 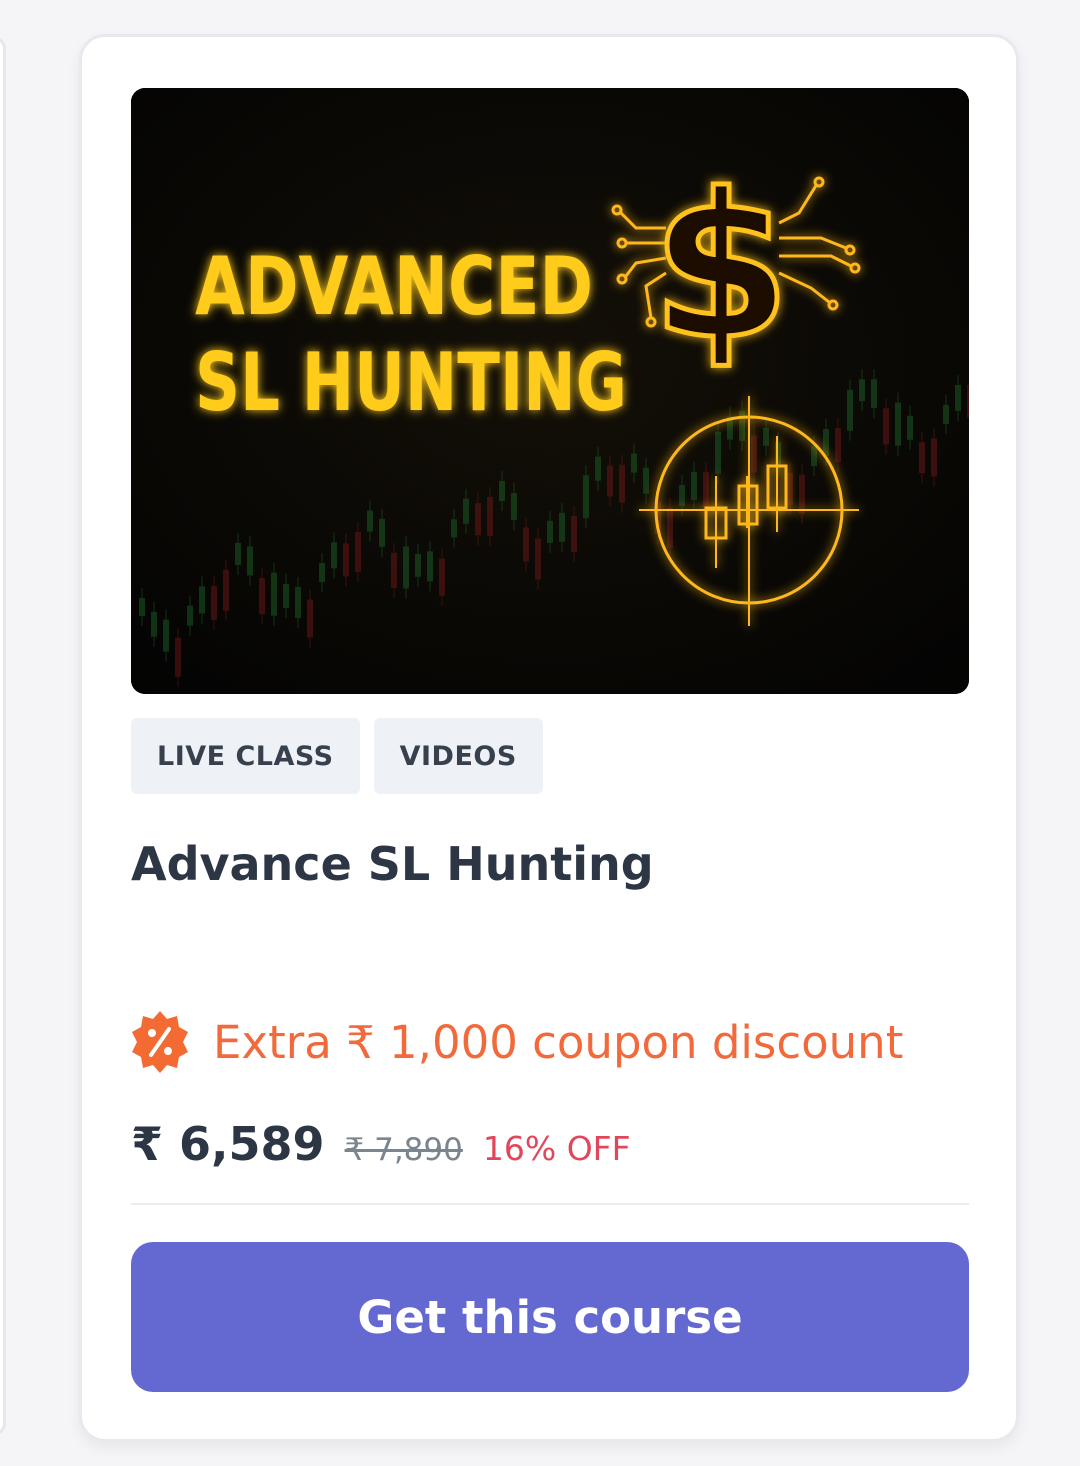 I want to click on tag-videos: VIDEOS, so click(x=458, y=756).